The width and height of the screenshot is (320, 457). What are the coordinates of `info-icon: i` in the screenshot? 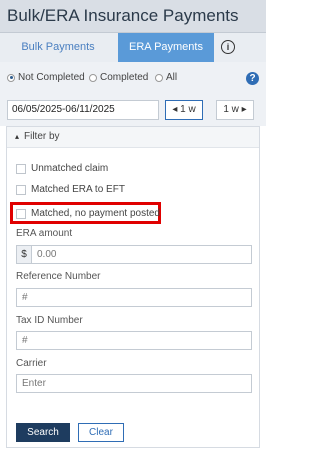 It's located at (228, 47).